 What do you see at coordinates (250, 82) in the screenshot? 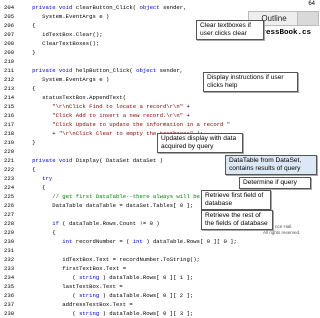
I see `callout-display-instructions: Display instructions if user clicks help` at bounding box center [250, 82].